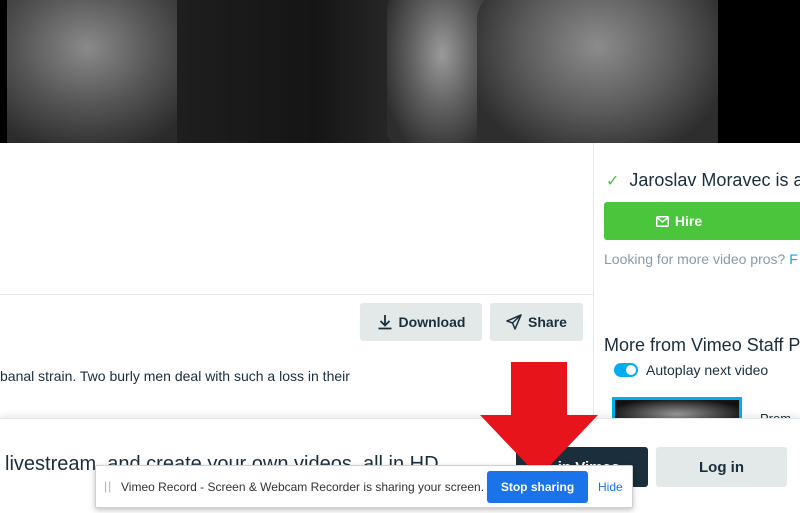 The width and height of the screenshot is (800, 513). What do you see at coordinates (292, 71) in the screenshot?
I see `video-scene-shadow` at bounding box center [292, 71].